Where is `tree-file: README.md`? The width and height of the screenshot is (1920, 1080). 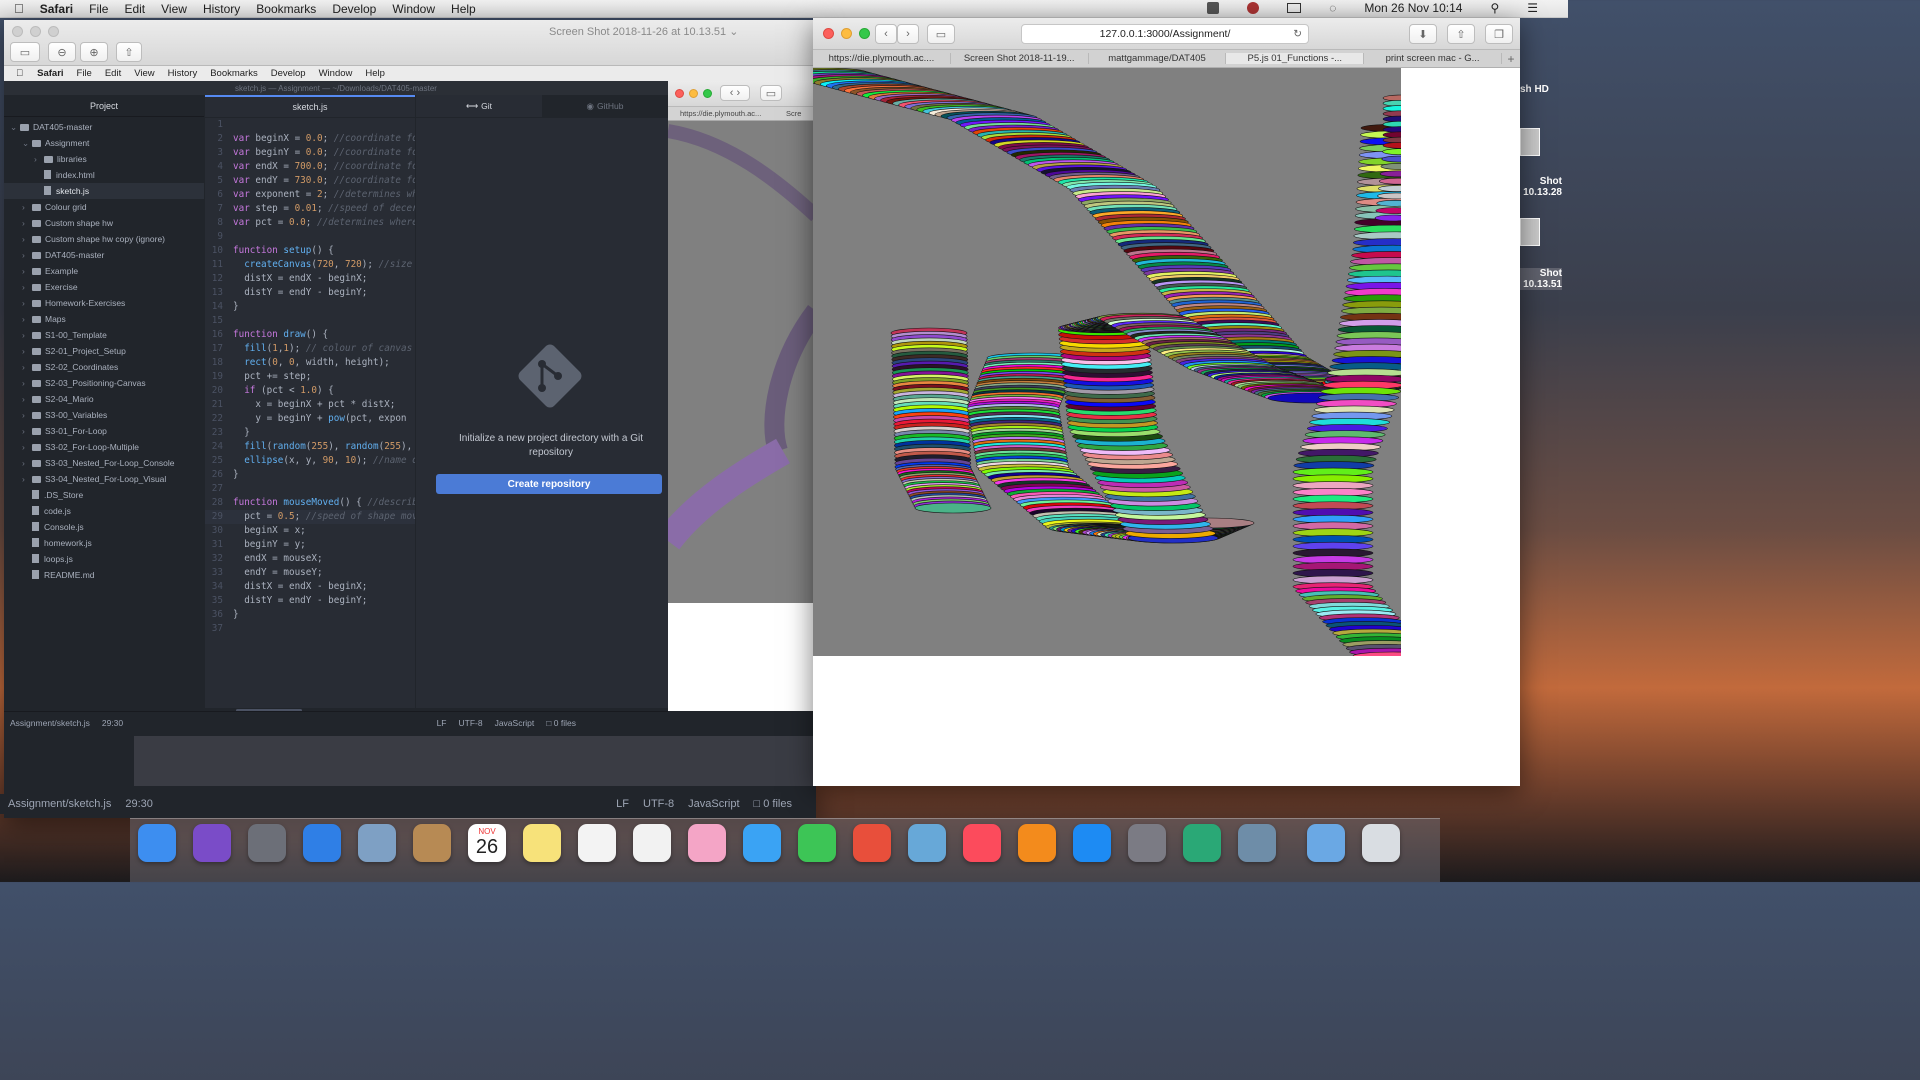 tree-file: README.md is located at coordinates (104, 575).